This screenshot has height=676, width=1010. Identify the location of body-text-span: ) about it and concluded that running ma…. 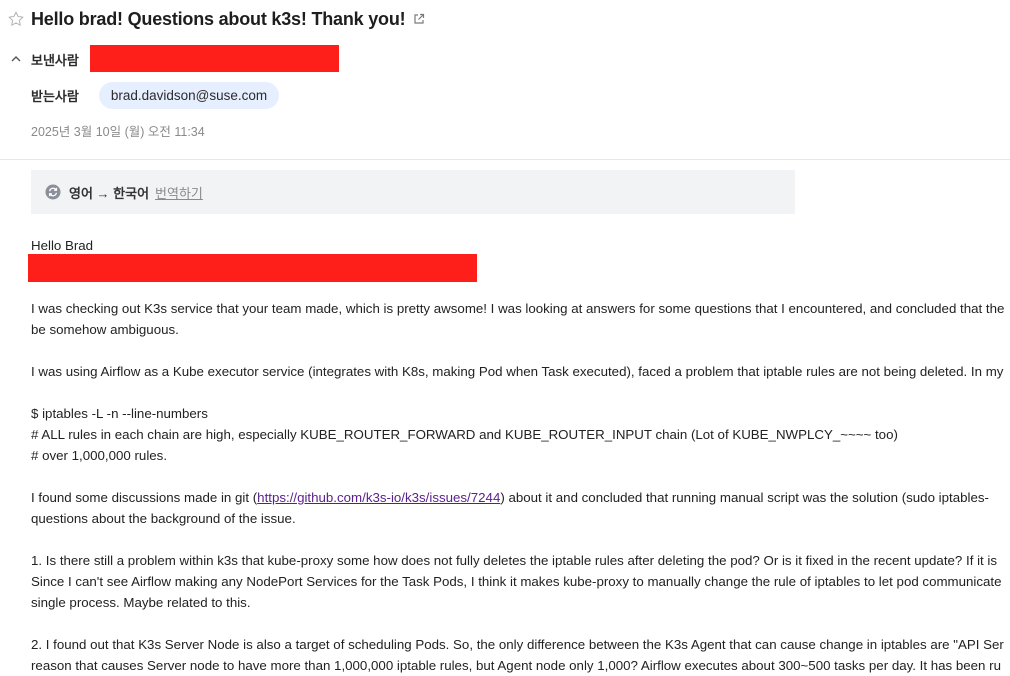
(744, 497).